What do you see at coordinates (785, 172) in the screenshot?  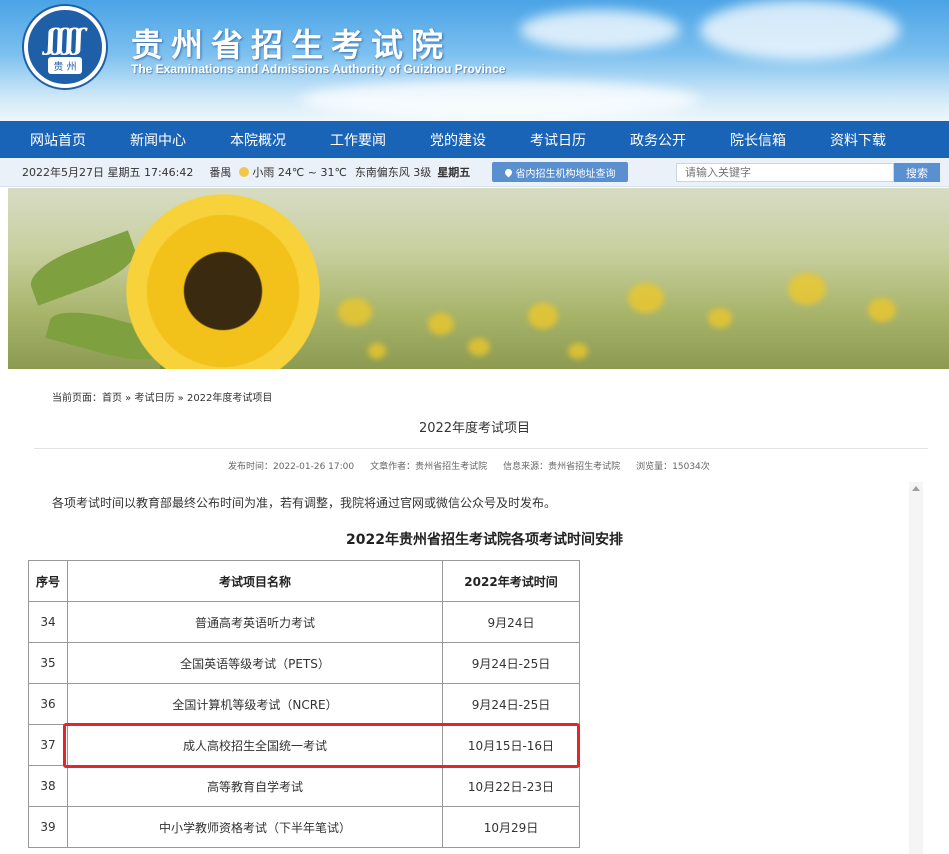 I see `search-input` at bounding box center [785, 172].